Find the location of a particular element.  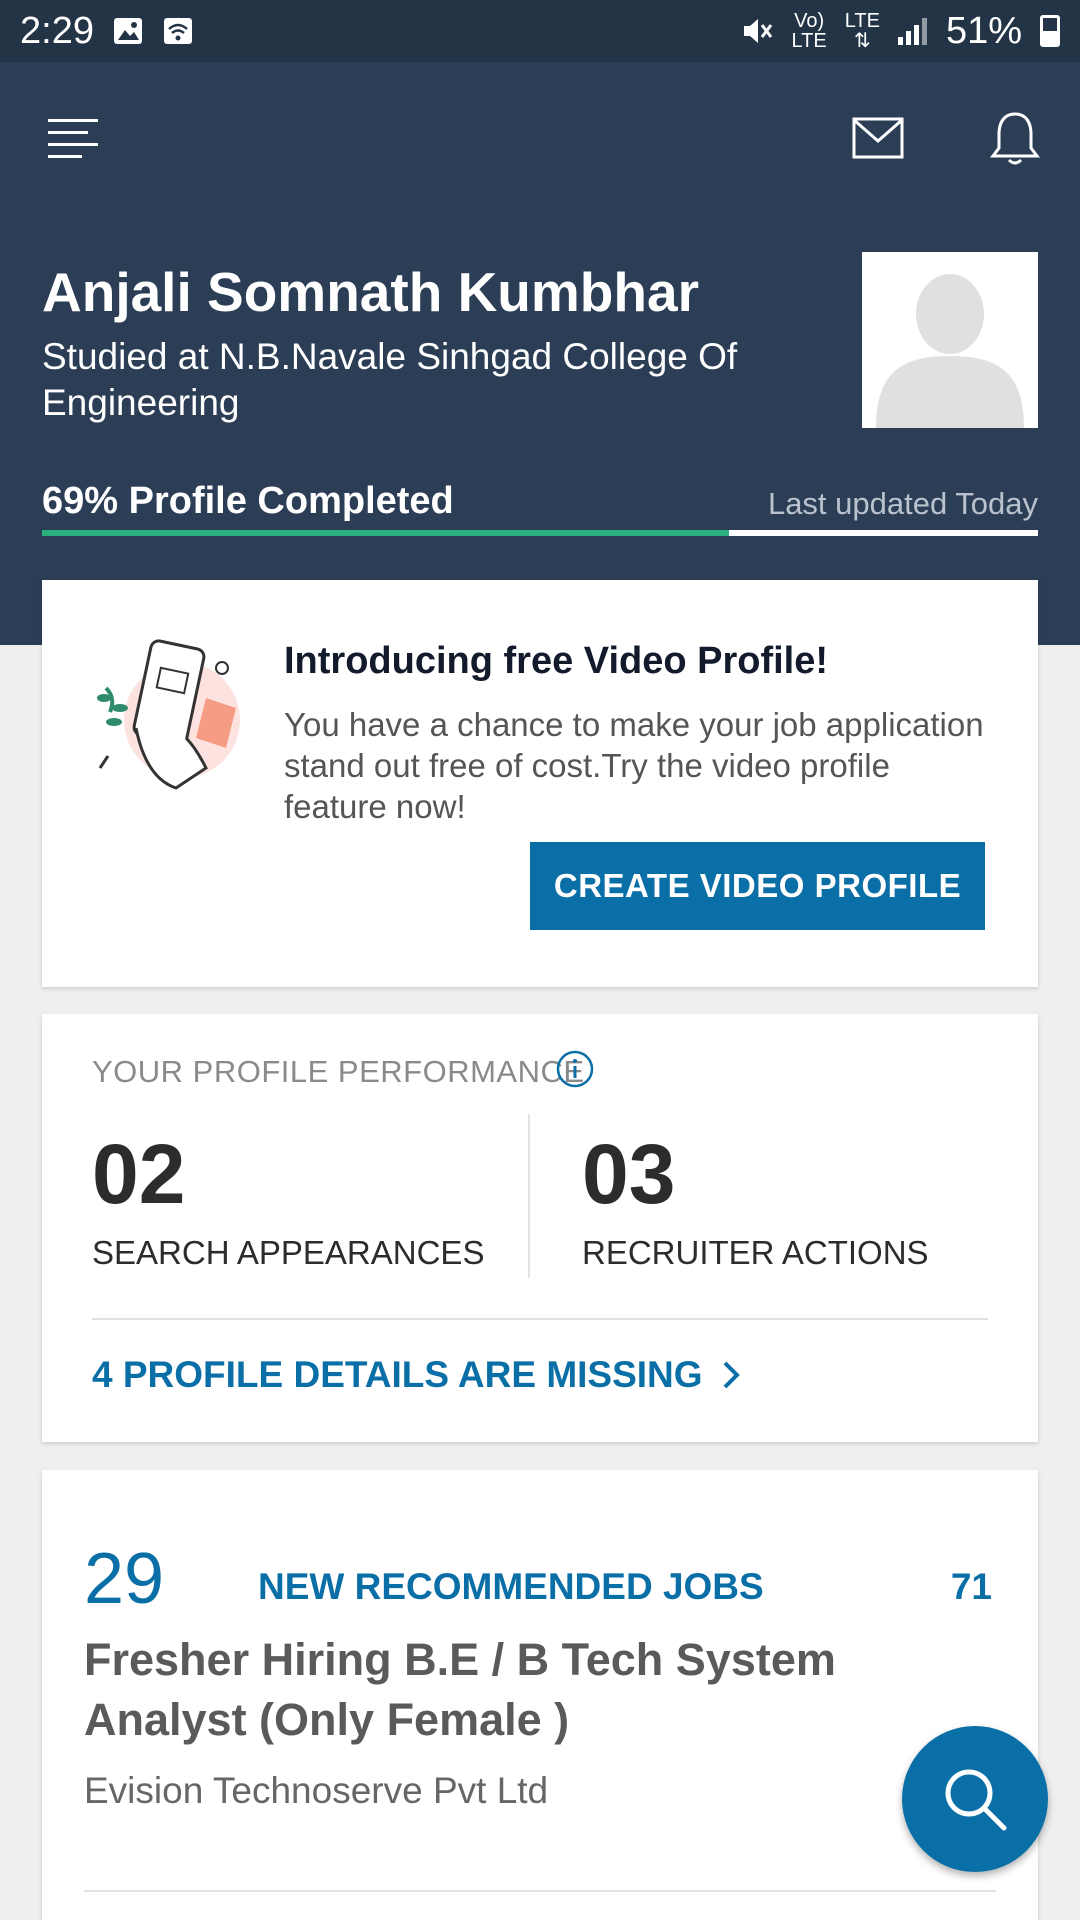

job-company: Evision Technoserve Pvt Ltd is located at coordinates (316, 1790).